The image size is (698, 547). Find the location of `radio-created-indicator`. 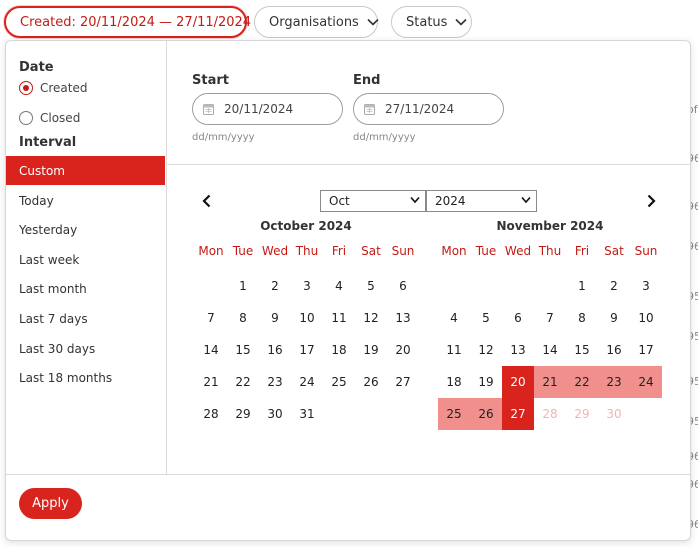

radio-created-indicator is located at coordinates (26, 88).